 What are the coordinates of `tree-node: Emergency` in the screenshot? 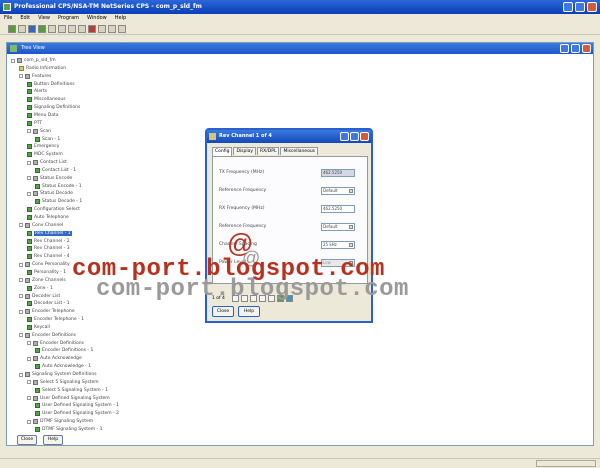 It's located at (43, 146).